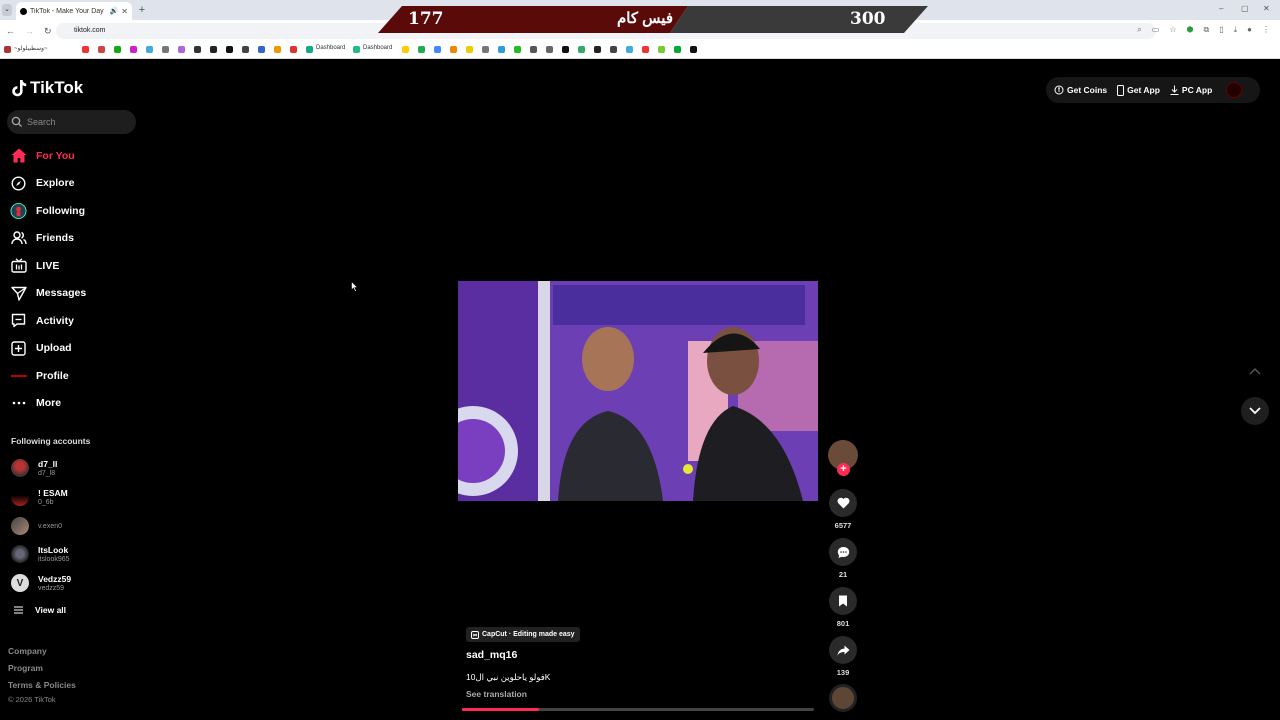 This screenshot has height=720, width=1280. I want to click on video-progress-bar, so click(638, 709).